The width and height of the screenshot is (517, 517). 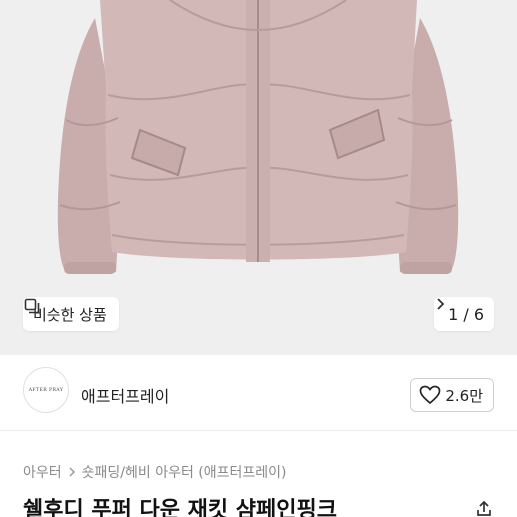 I want to click on similar-products-button: 비슷한 상품, so click(x=71, y=314).